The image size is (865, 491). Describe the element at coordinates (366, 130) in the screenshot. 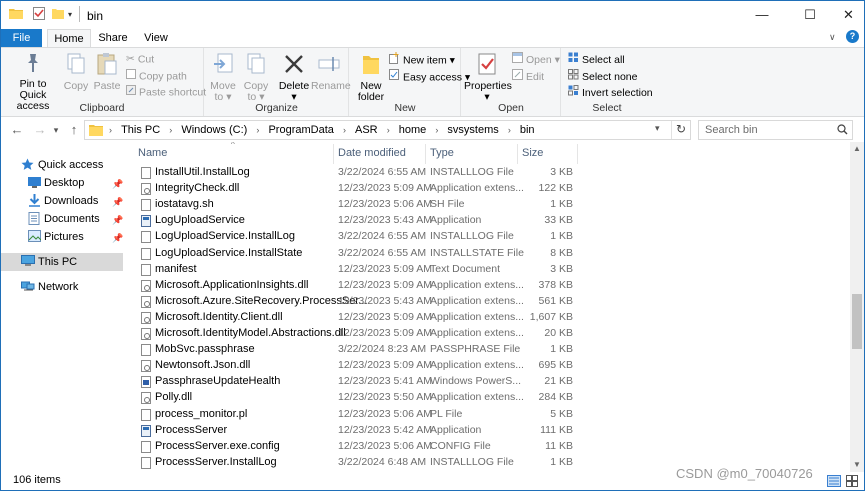

I see `breadcrumb-asr: ASR` at that location.